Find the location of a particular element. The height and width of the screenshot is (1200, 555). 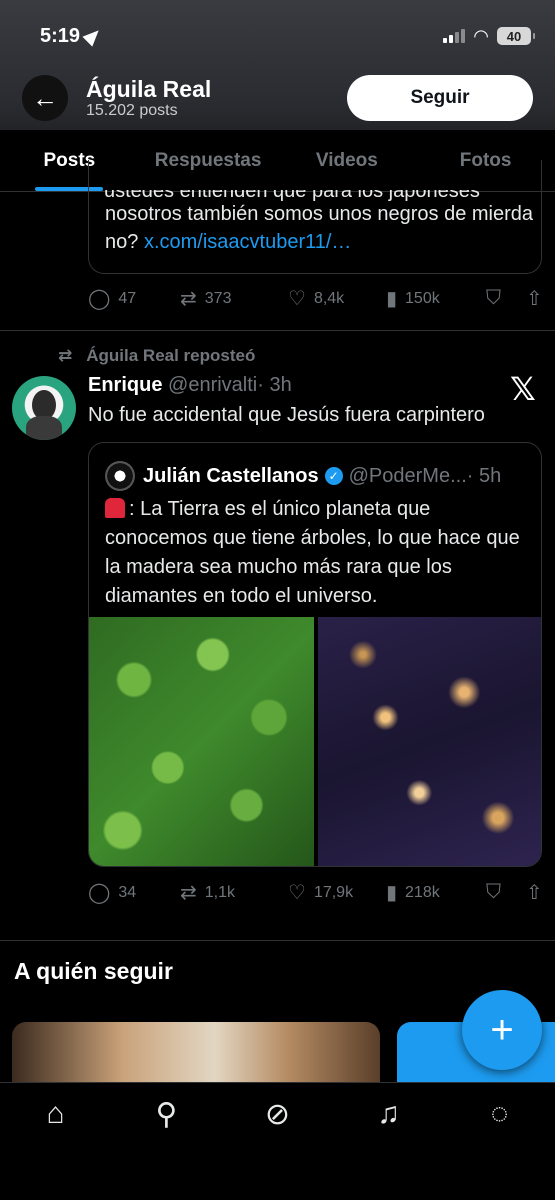

suggestion-card is located at coordinates (196, 1052).